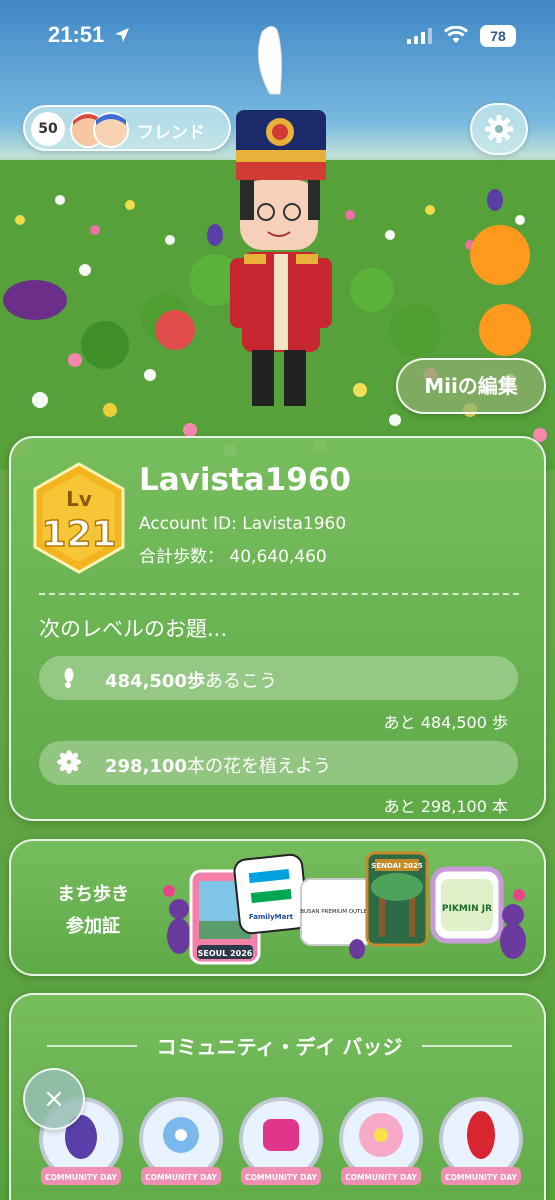  I want to click on badge-busan-outlets: BUSAN PREMIUM OUTLETS, so click(337, 918).